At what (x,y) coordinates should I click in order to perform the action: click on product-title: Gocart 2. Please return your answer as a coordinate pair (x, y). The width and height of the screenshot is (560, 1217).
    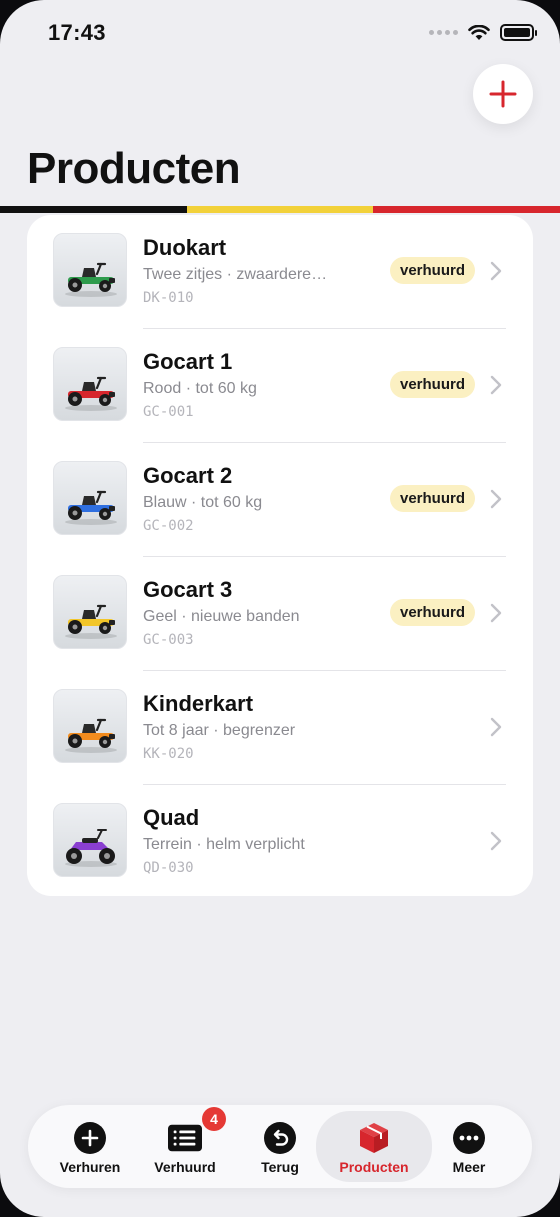
    Looking at the image, I should click on (188, 475).